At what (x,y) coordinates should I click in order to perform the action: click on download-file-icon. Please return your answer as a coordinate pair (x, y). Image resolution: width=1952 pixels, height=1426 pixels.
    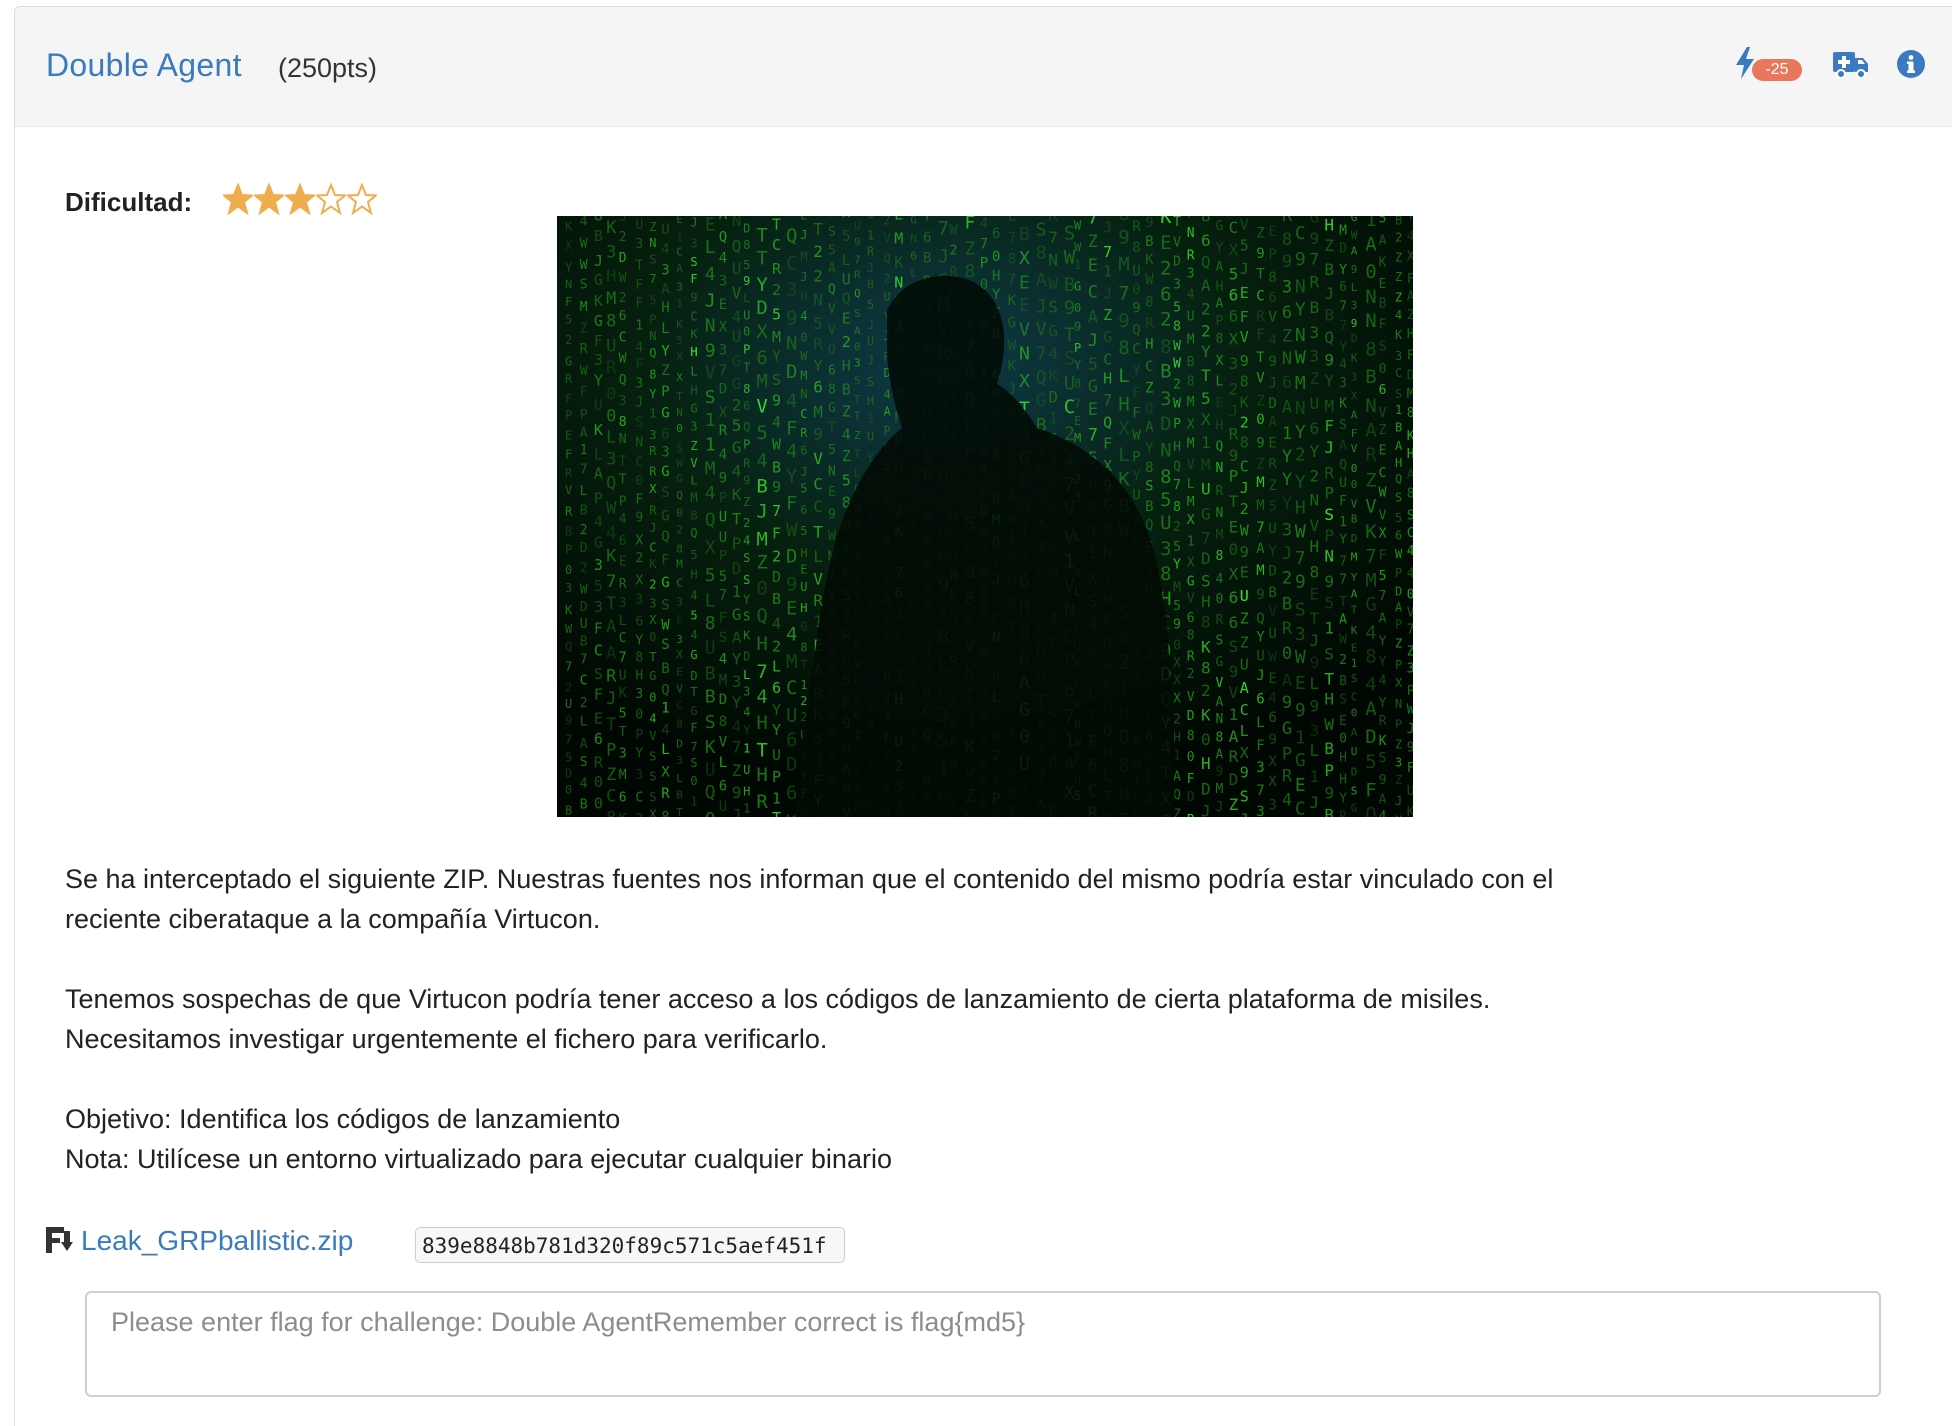
    Looking at the image, I should click on (60, 1240).